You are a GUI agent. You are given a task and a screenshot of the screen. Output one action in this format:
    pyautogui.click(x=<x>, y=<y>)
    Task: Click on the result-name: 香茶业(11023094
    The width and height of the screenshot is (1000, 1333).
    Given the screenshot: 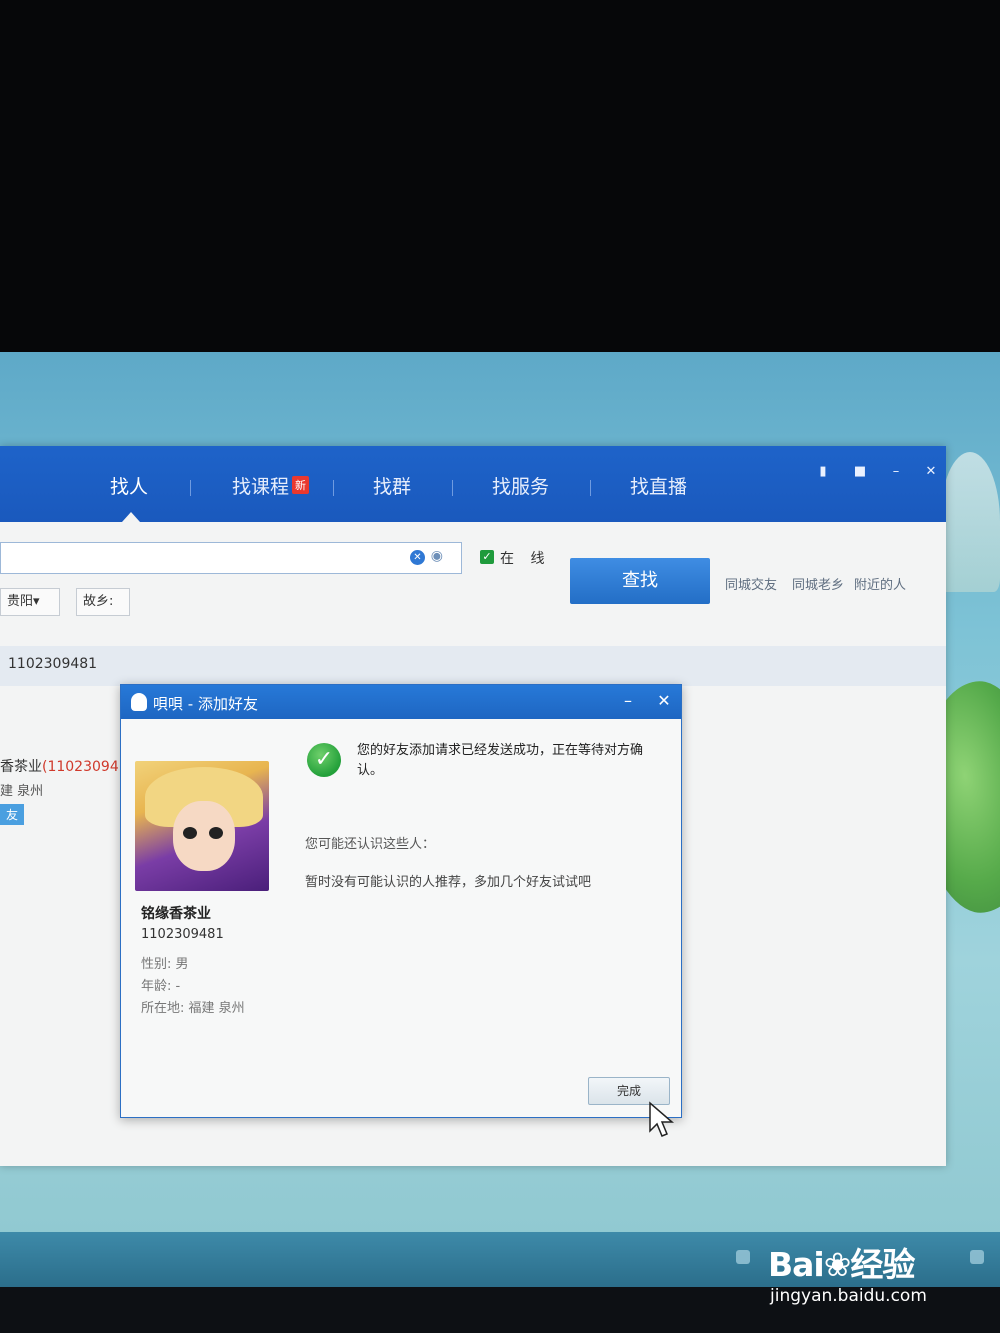 What is the action you would take?
    pyautogui.click(x=59, y=766)
    